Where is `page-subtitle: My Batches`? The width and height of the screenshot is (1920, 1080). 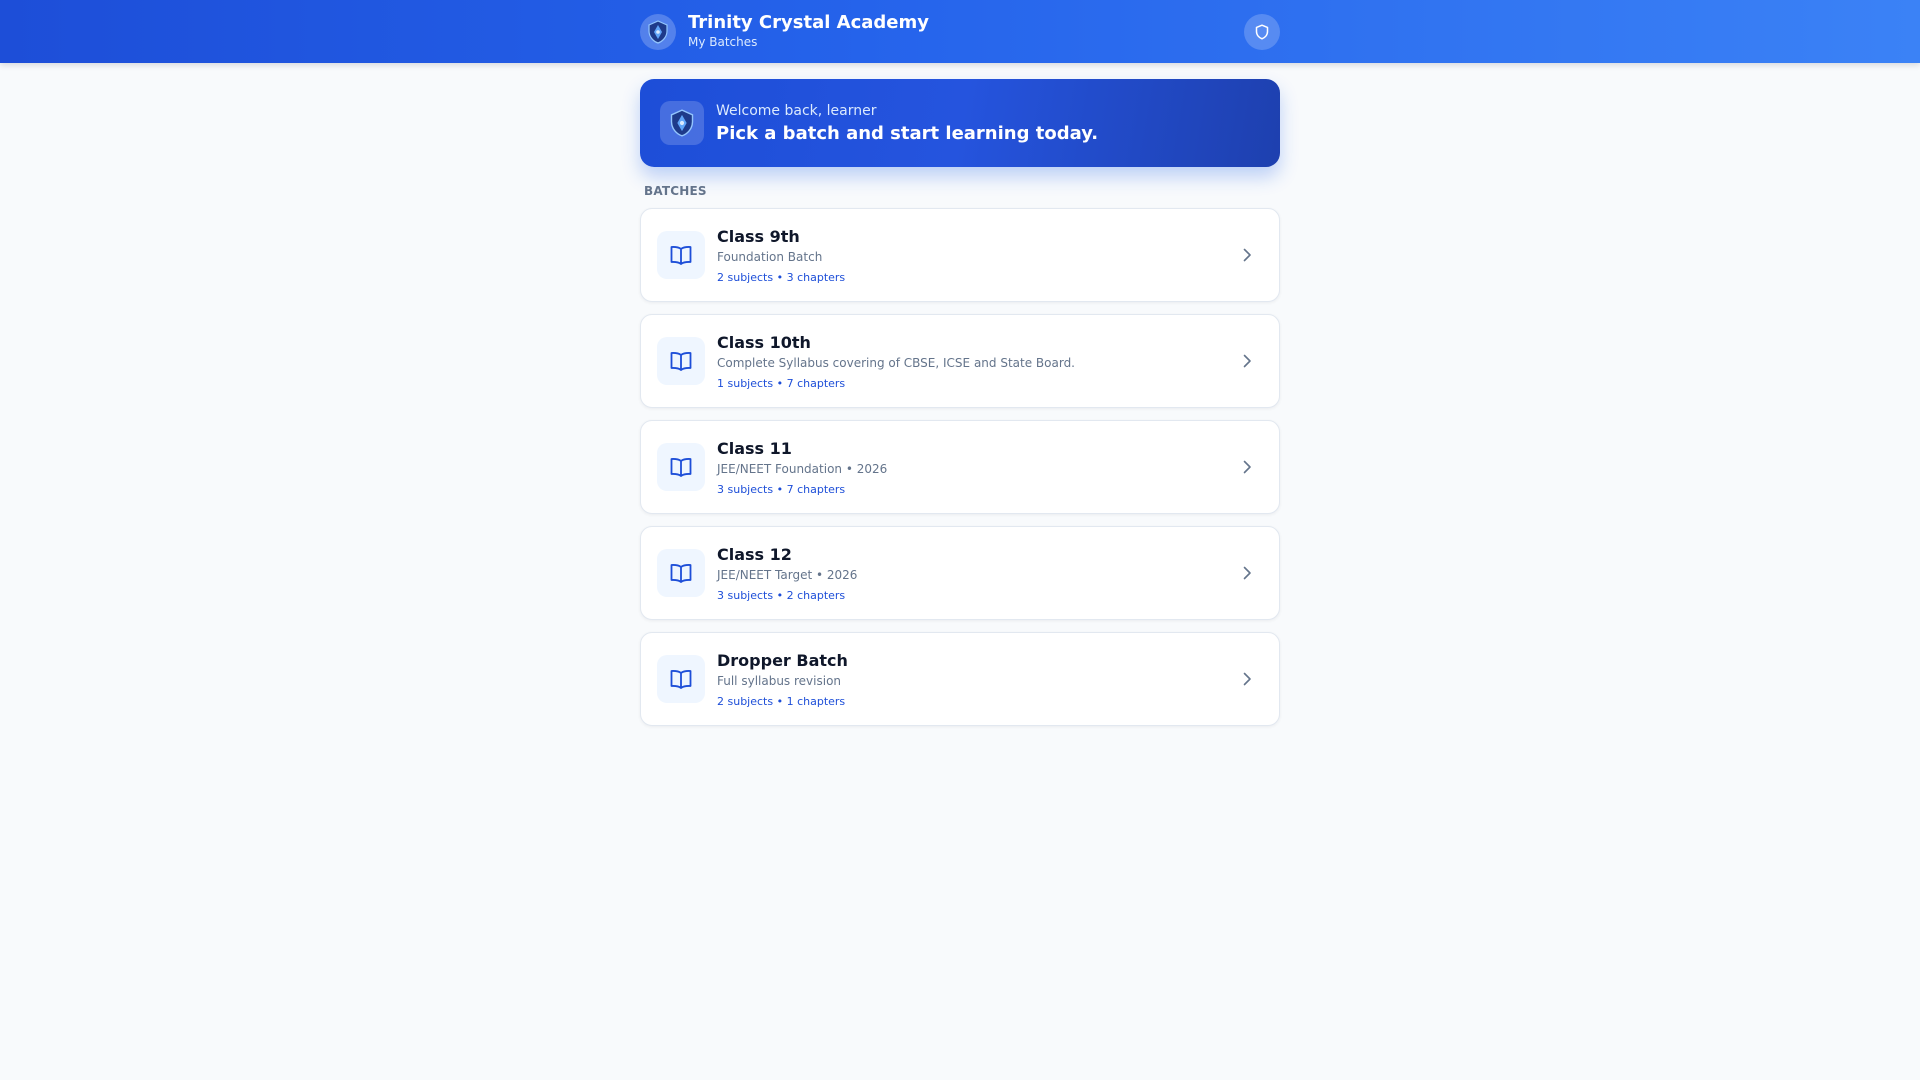 page-subtitle: My Batches is located at coordinates (723, 41).